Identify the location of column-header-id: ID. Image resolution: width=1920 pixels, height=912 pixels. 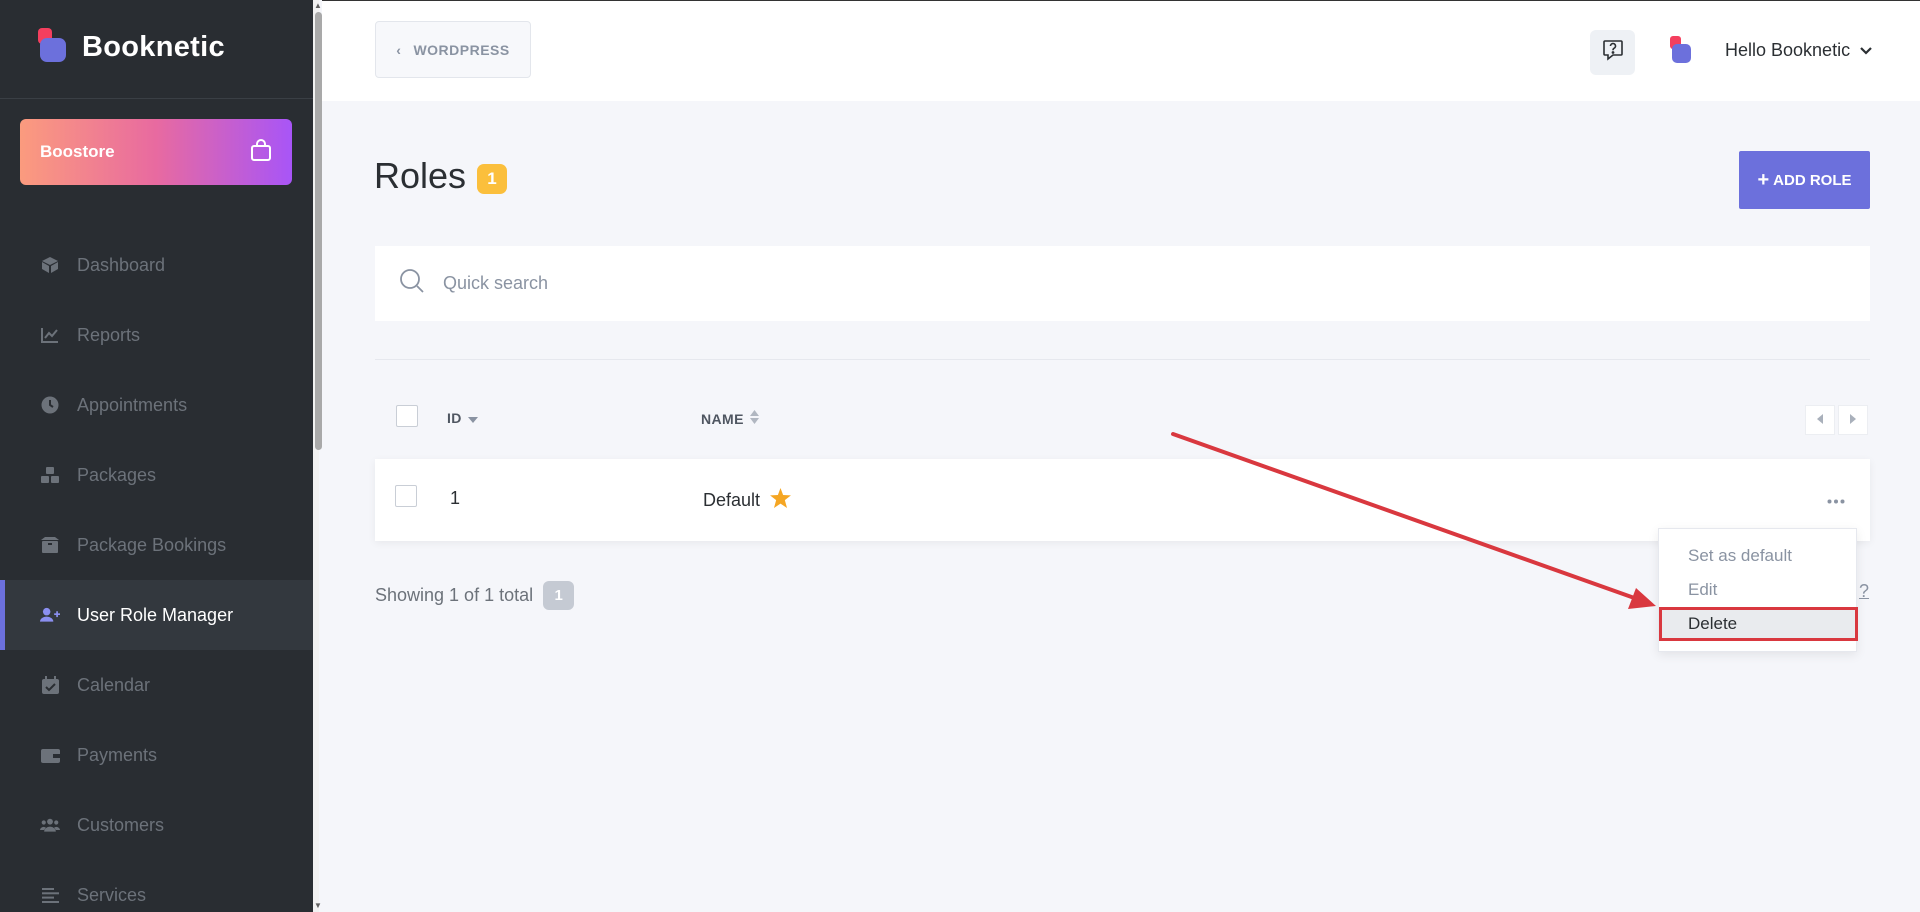
(462, 418).